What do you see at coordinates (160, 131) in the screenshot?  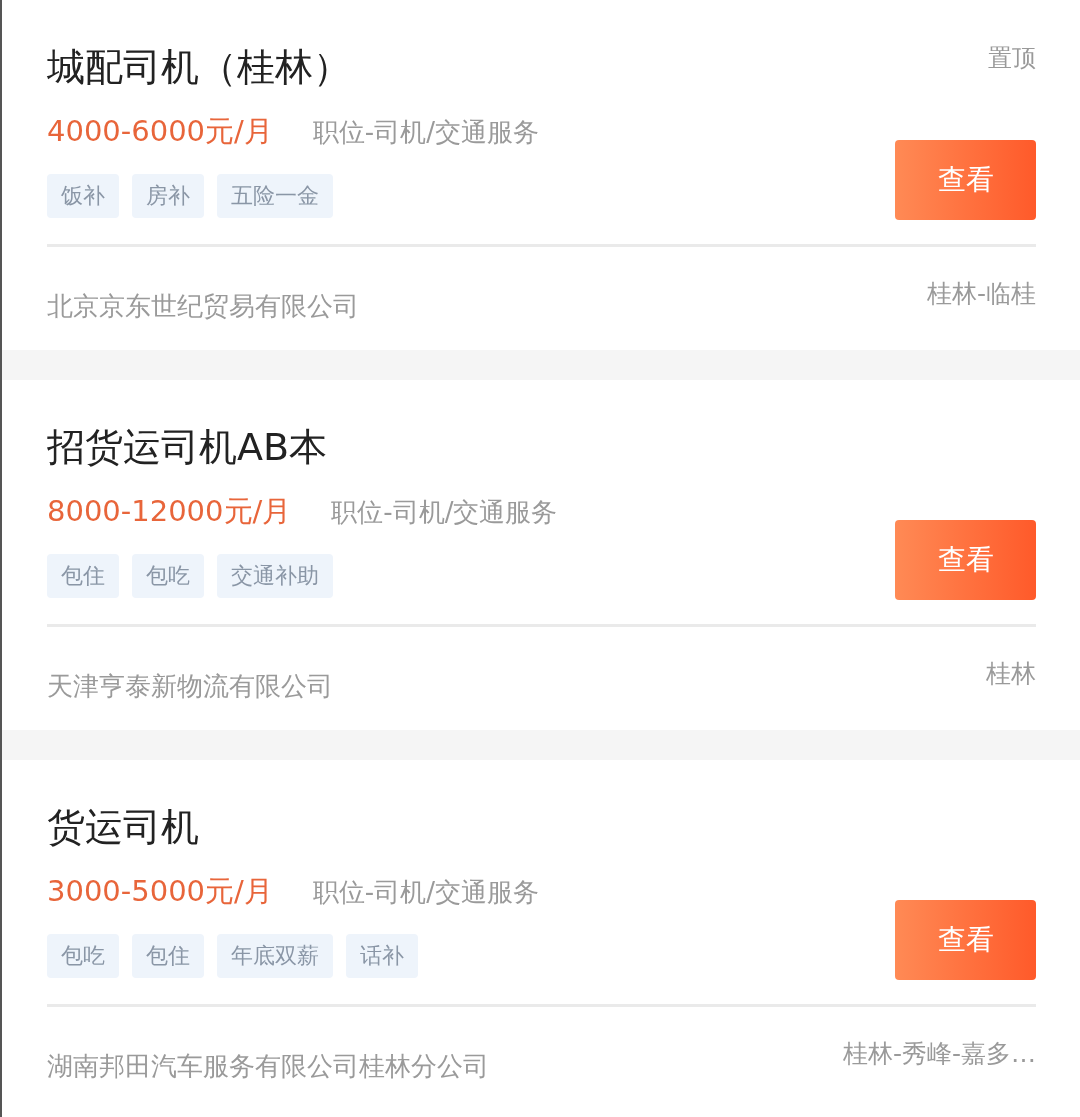 I see `salary: 4000-6000元/月` at bounding box center [160, 131].